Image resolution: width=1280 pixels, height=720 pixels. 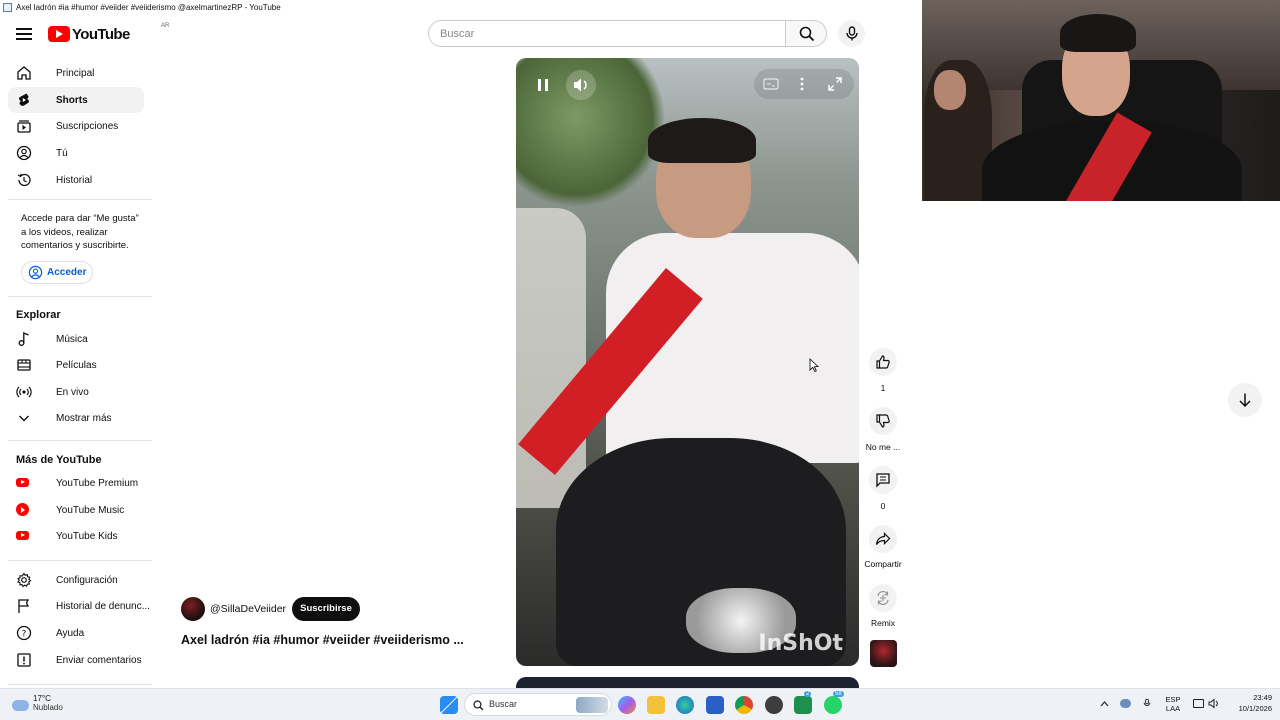 I want to click on search-input, so click(x=607, y=33).